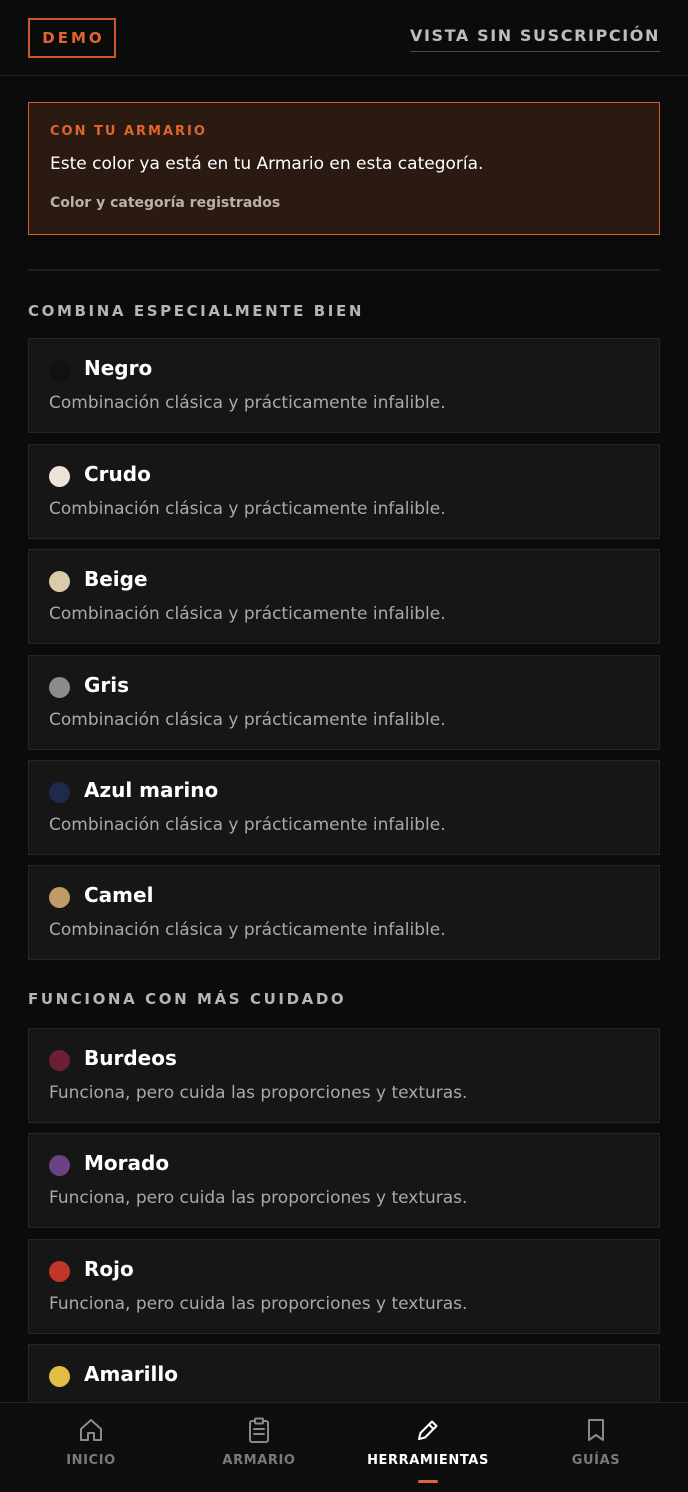  What do you see at coordinates (428, 1447) in the screenshot?
I see `nav-item-herramientas: HERRAMIENTAS` at bounding box center [428, 1447].